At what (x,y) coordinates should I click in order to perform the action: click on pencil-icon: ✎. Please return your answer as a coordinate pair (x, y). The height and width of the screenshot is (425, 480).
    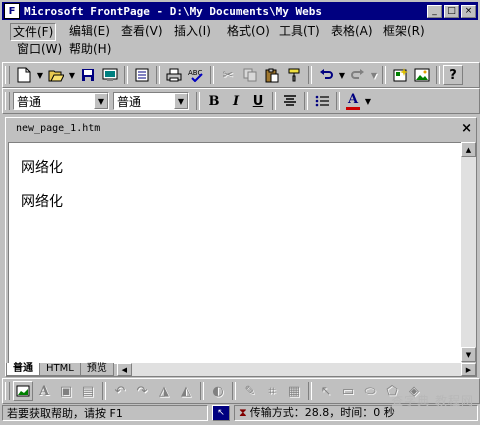
    Looking at the image, I should click on (250, 391).